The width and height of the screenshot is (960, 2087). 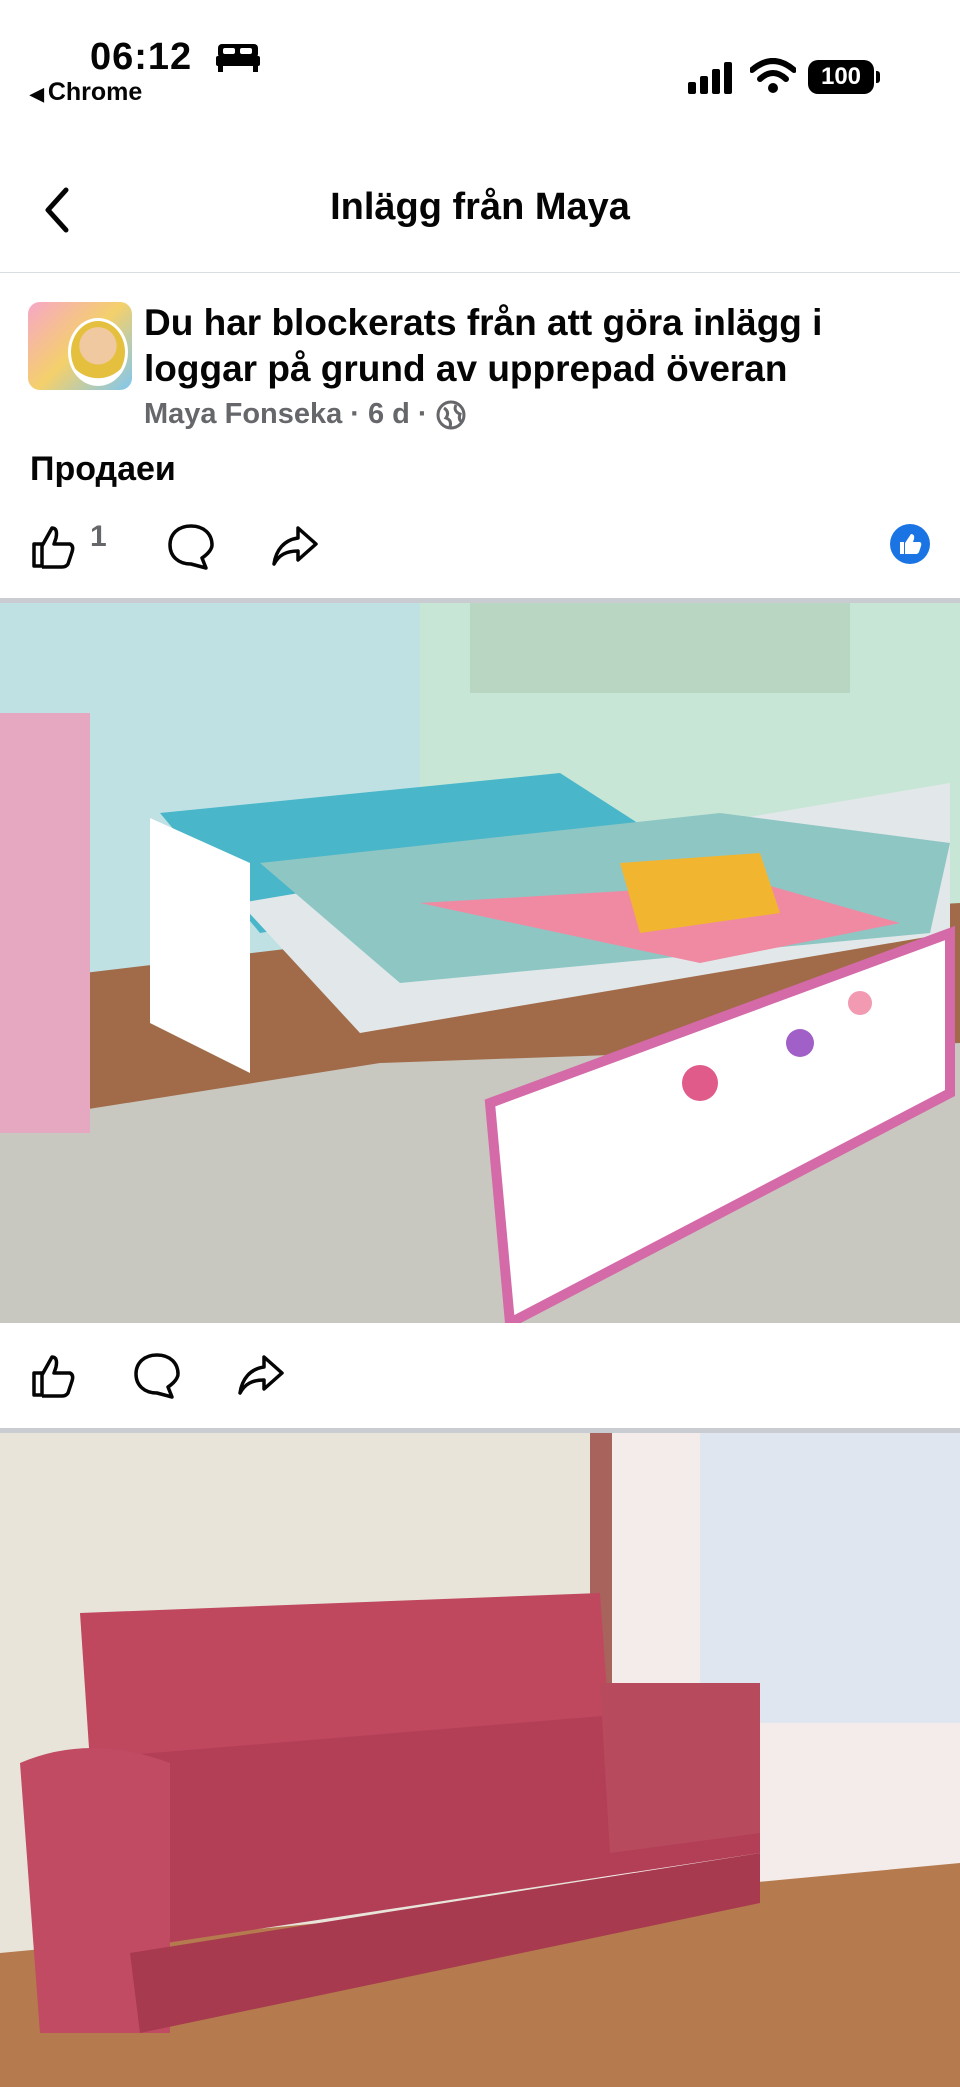 I want to click on bed-icon, so click(x=238, y=58).